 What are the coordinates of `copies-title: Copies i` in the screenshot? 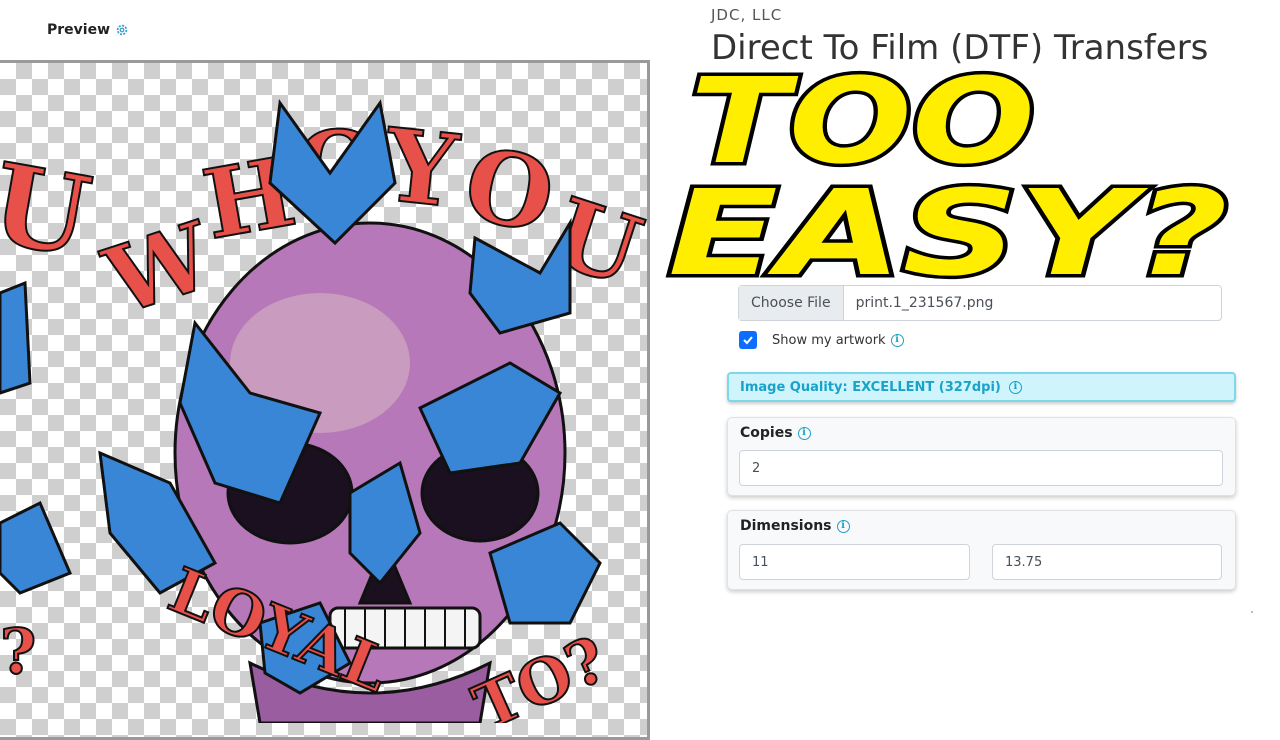 It's located at (775, 433).